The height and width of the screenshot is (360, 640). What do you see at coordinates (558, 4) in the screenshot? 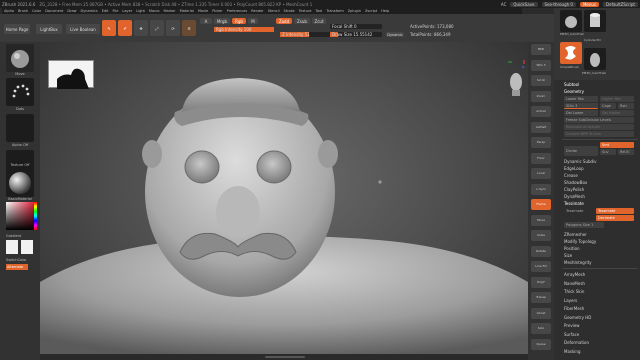
I see `see-through-slider: See-through 0` at bounding box center [558, 4].